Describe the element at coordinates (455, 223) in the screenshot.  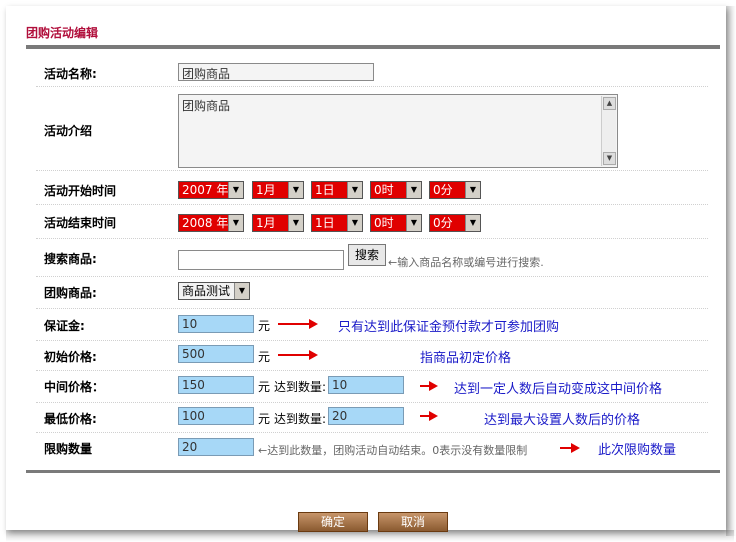
I see `end-minute-select: 0分 ▼` at that location.